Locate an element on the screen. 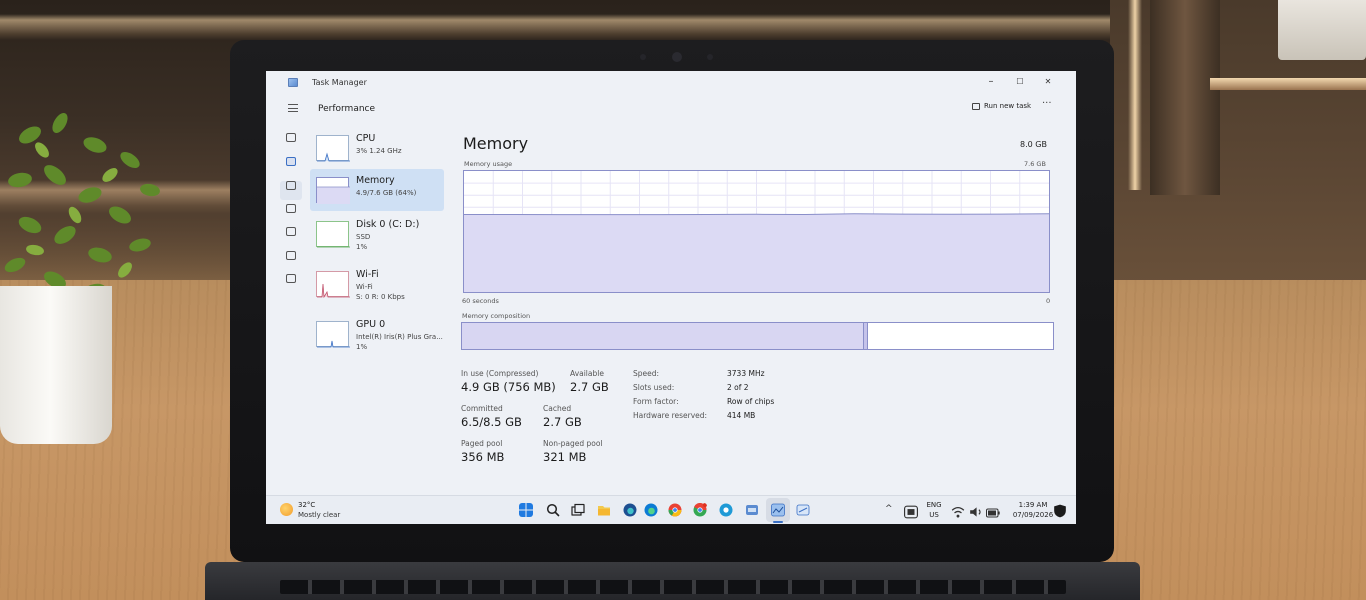 The image size is (1366, 600). edge-dev-icon is located at coordinates (630, 510).